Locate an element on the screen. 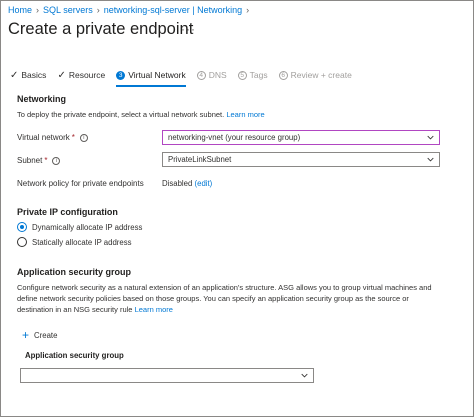 The image size is (474, 417). policy-label: Network policy for private endpoints is located at coordinates (80, 183).